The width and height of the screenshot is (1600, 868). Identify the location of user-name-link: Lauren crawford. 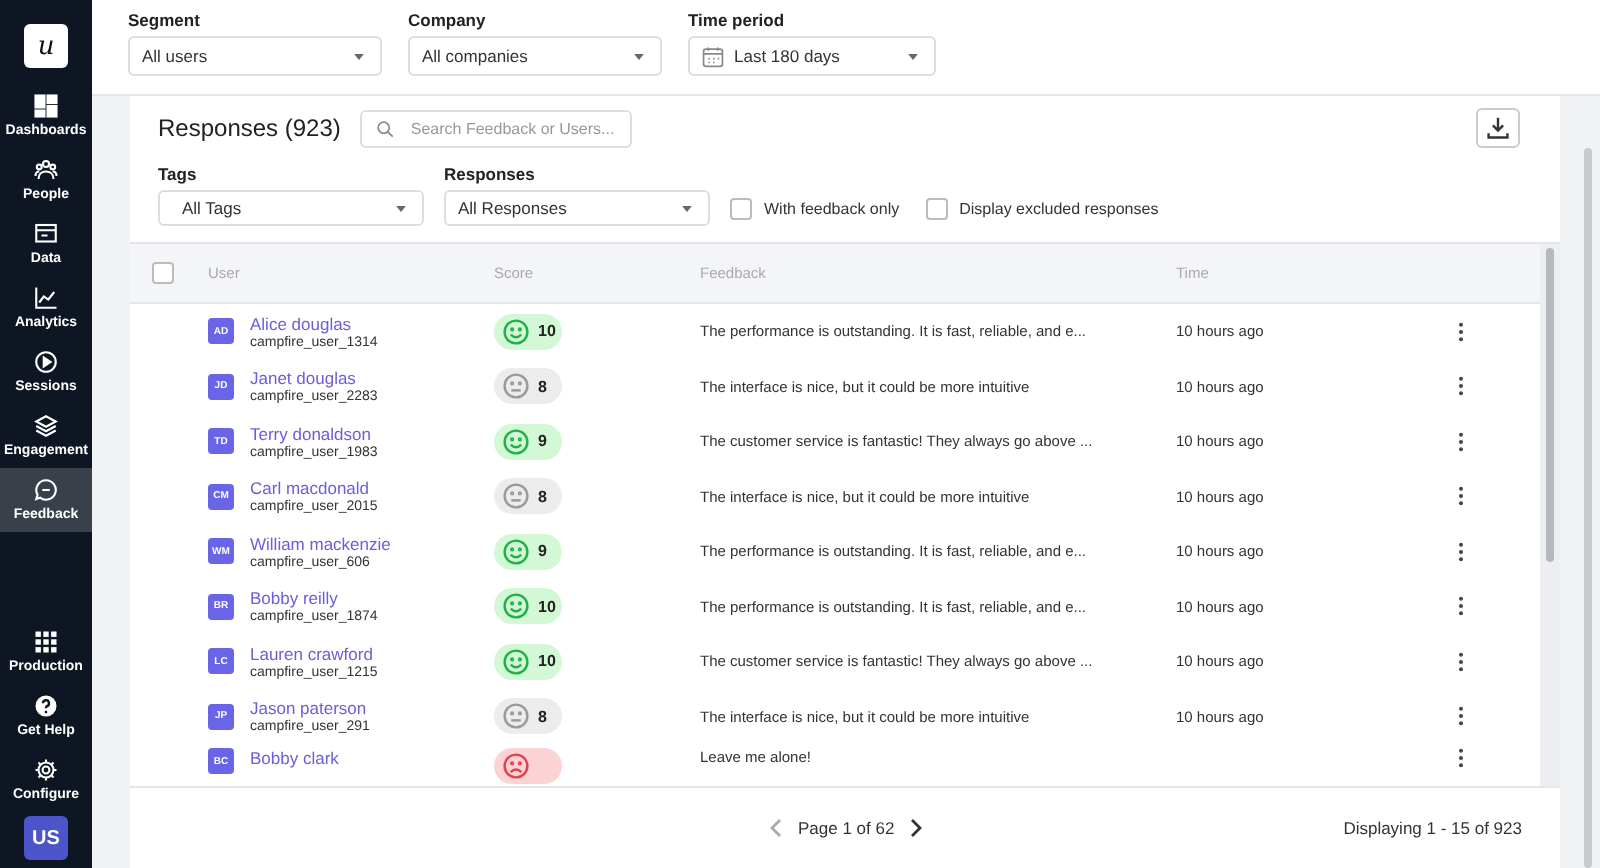
(314, 653).